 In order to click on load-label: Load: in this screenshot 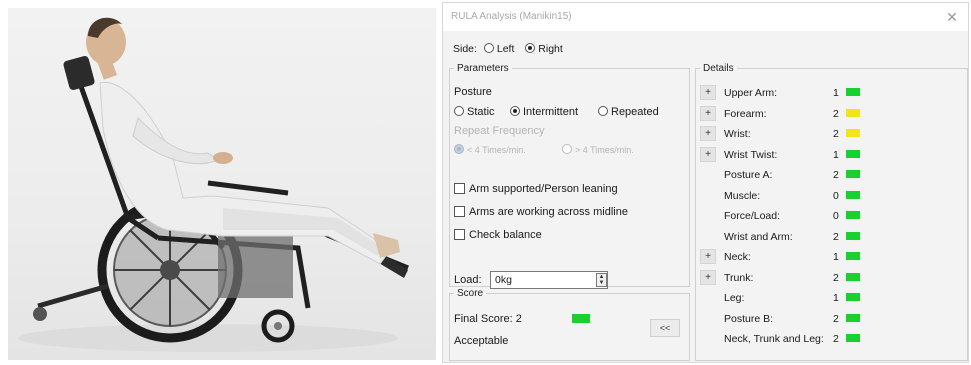, I will do `click(468, 280)`.